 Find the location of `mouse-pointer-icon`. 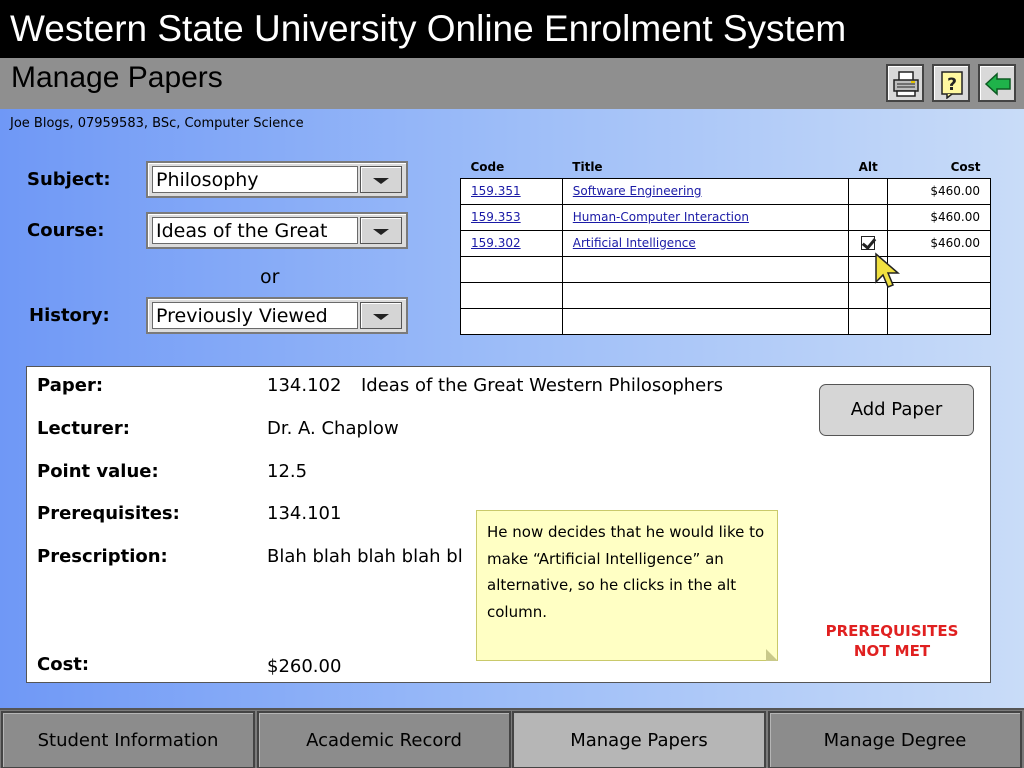

mouse-pointer-icon is located at coordinates (888, 270).